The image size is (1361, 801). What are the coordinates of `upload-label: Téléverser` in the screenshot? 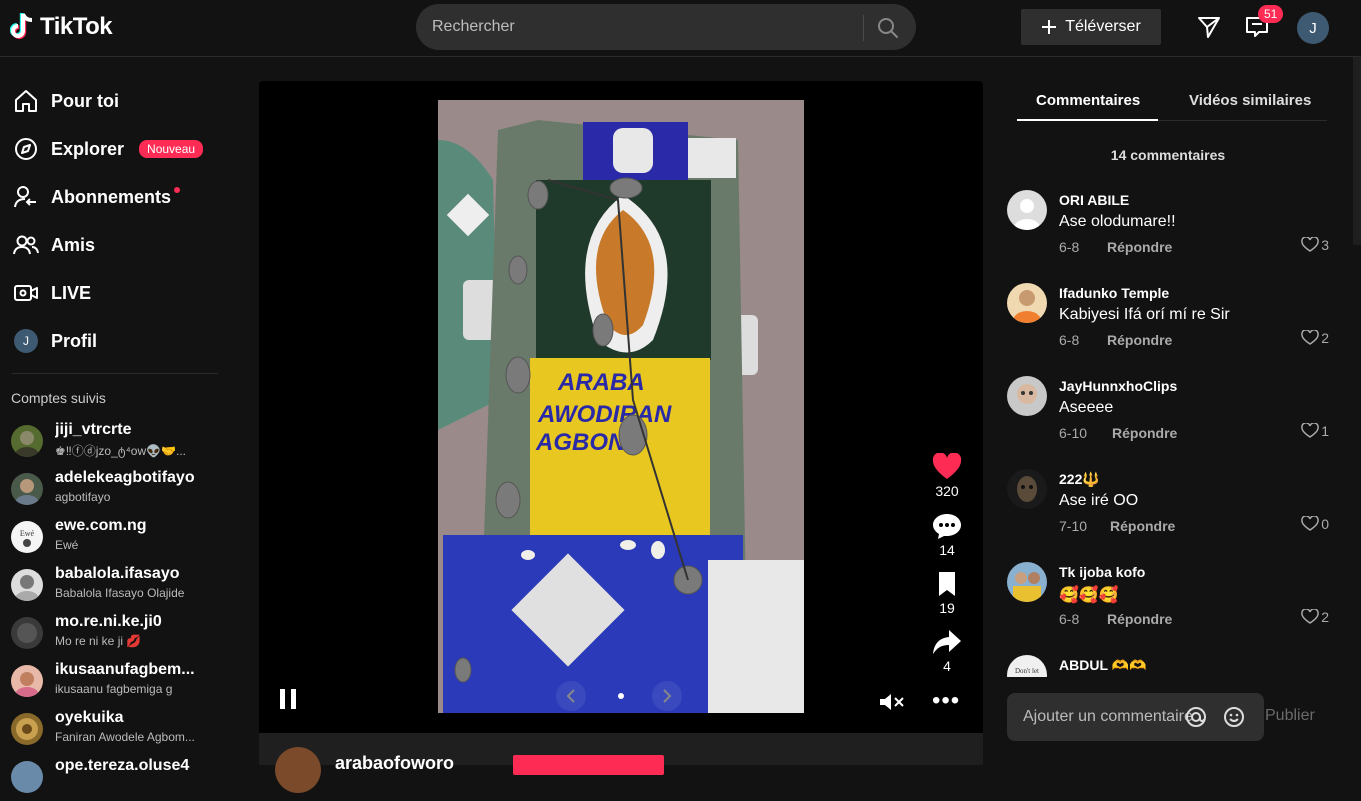 It's located at (1103, 26).